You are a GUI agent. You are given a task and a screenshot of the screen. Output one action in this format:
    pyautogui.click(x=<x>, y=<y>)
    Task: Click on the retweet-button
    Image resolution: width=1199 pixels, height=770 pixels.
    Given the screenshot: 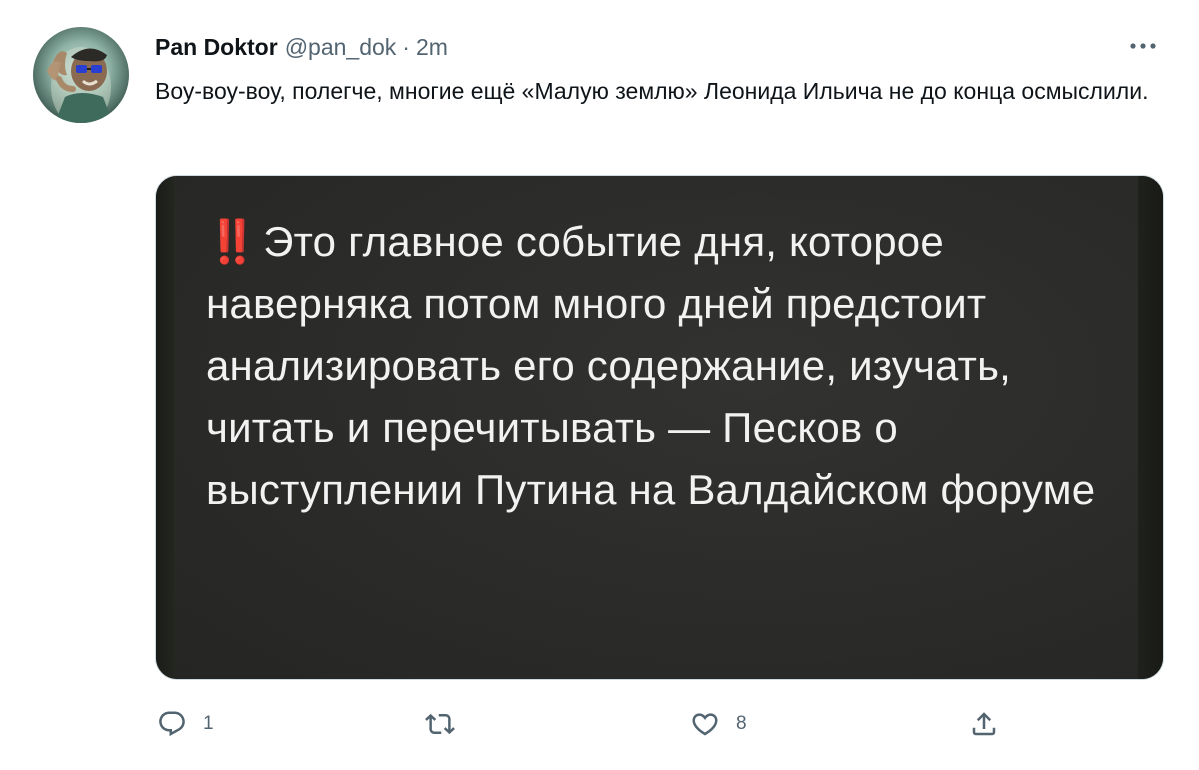 What is the action you would take?
    pyautogui.click(x=448, y=724)
    